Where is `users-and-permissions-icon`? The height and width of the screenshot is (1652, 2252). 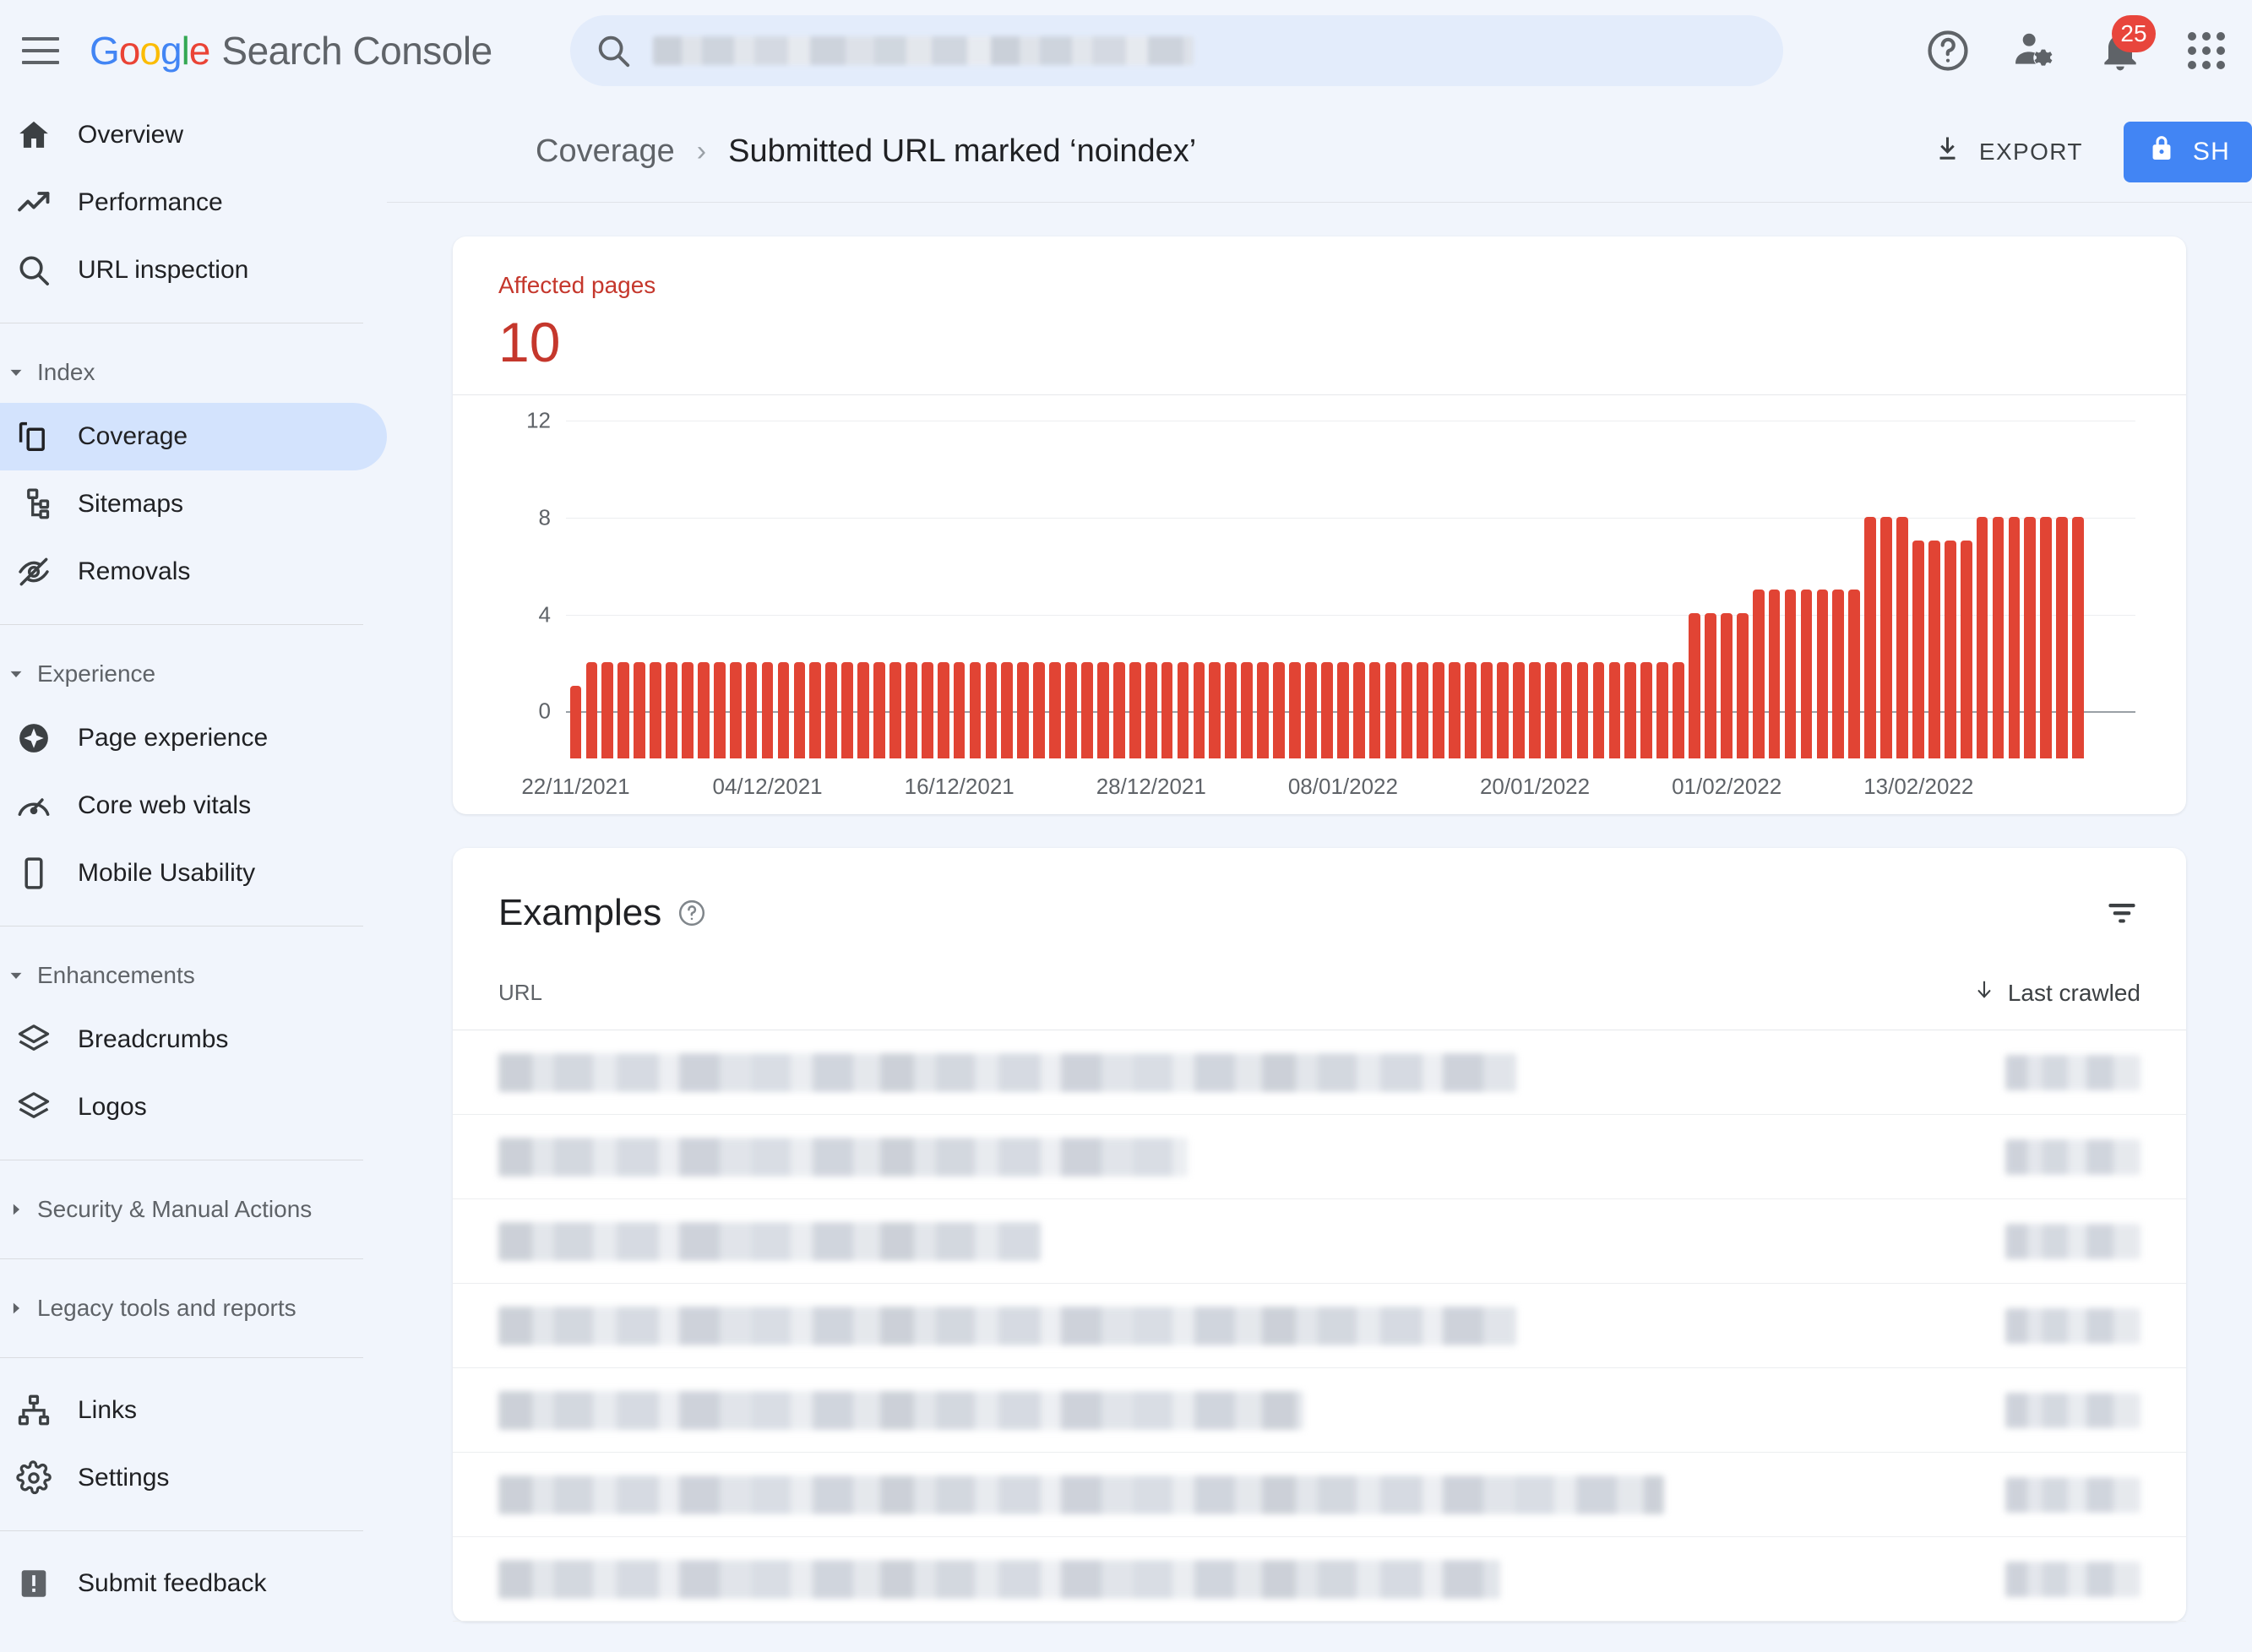 users-and-permissions-icon is located at coordinates (2034, 50).